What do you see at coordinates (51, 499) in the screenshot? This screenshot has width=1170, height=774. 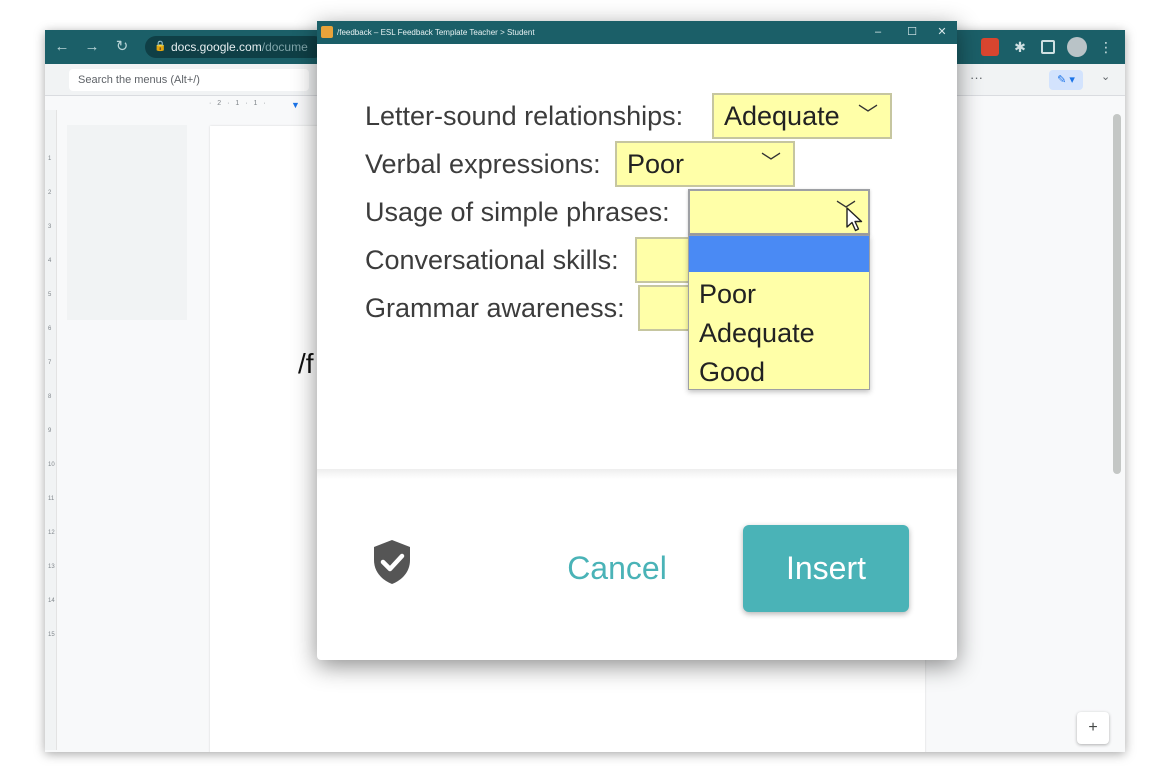 I see `ruler-tick: 11` at bounding box center [51, 499].